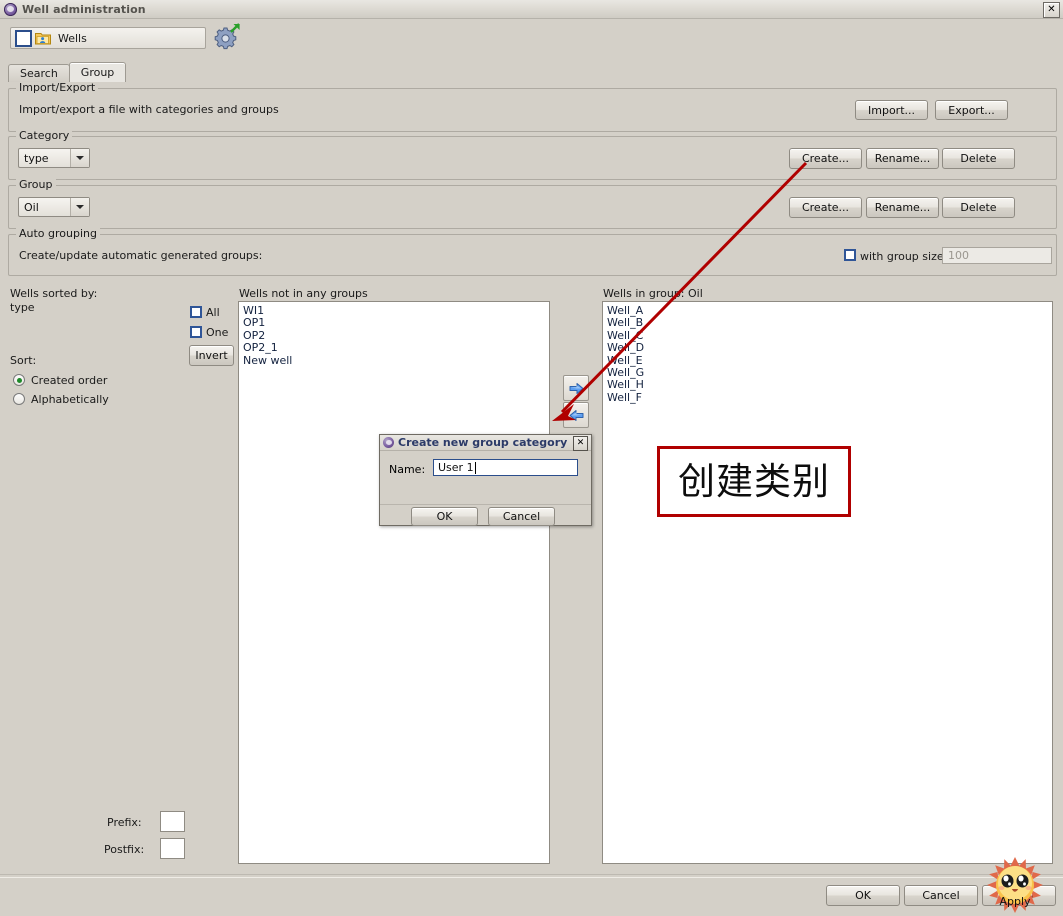 This screenshot has height=916, width=1063. What do you see at coordinates (213, 312) in the screenshot?
I see `select-all-label: All` at bounding box center [213, 312].